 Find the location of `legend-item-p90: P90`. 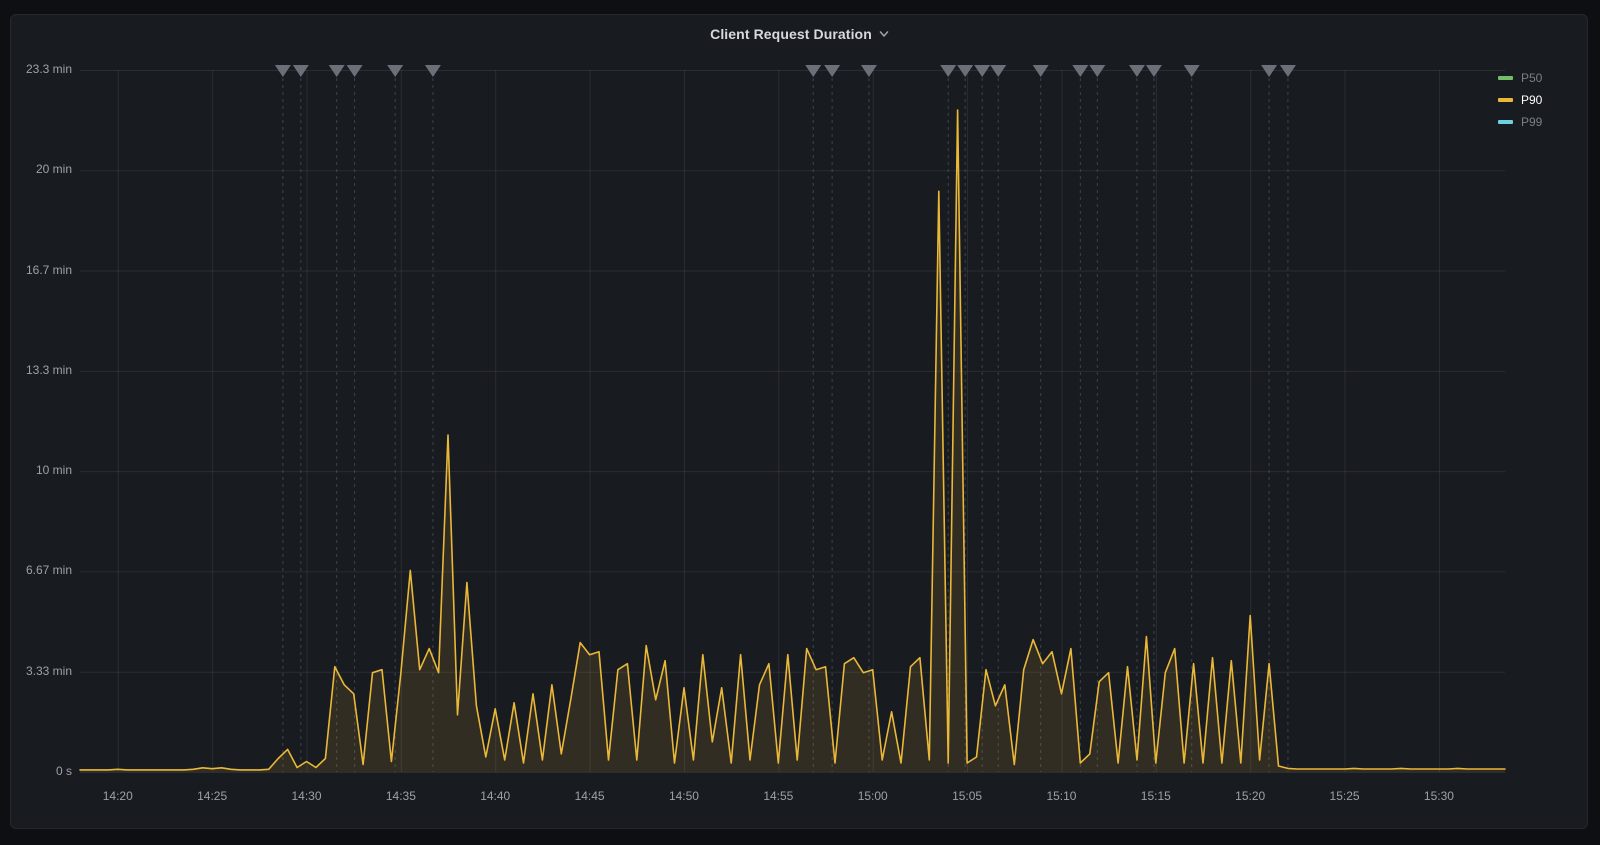

legend-item-p90: P90 is located at coordinates (1520, 100).